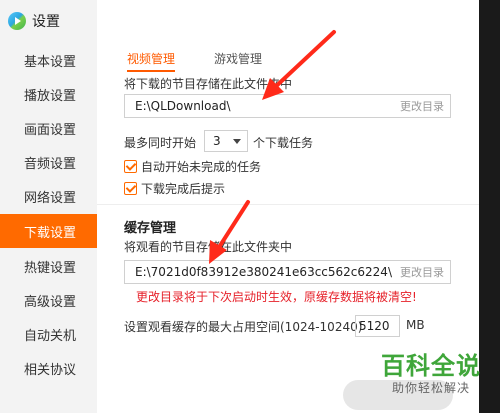 This screenshot has width=500, height=413. I want to click on notify-done-label: 下载完成后提示, so click(183, 189).